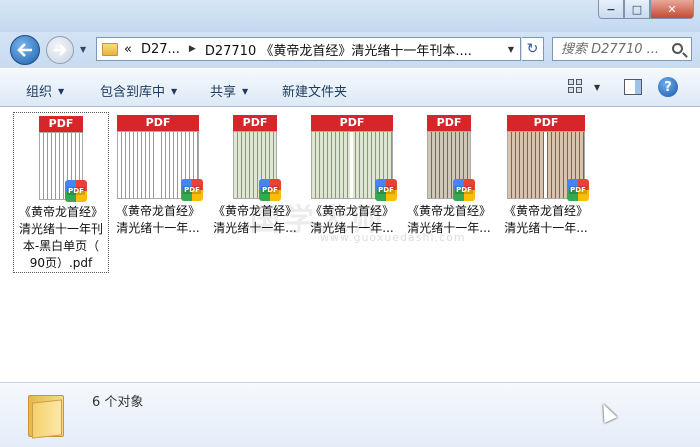 The height and width of the screenshot is (447, 700). I want to click on details-pane: 6 个对象, so click(350, 414).